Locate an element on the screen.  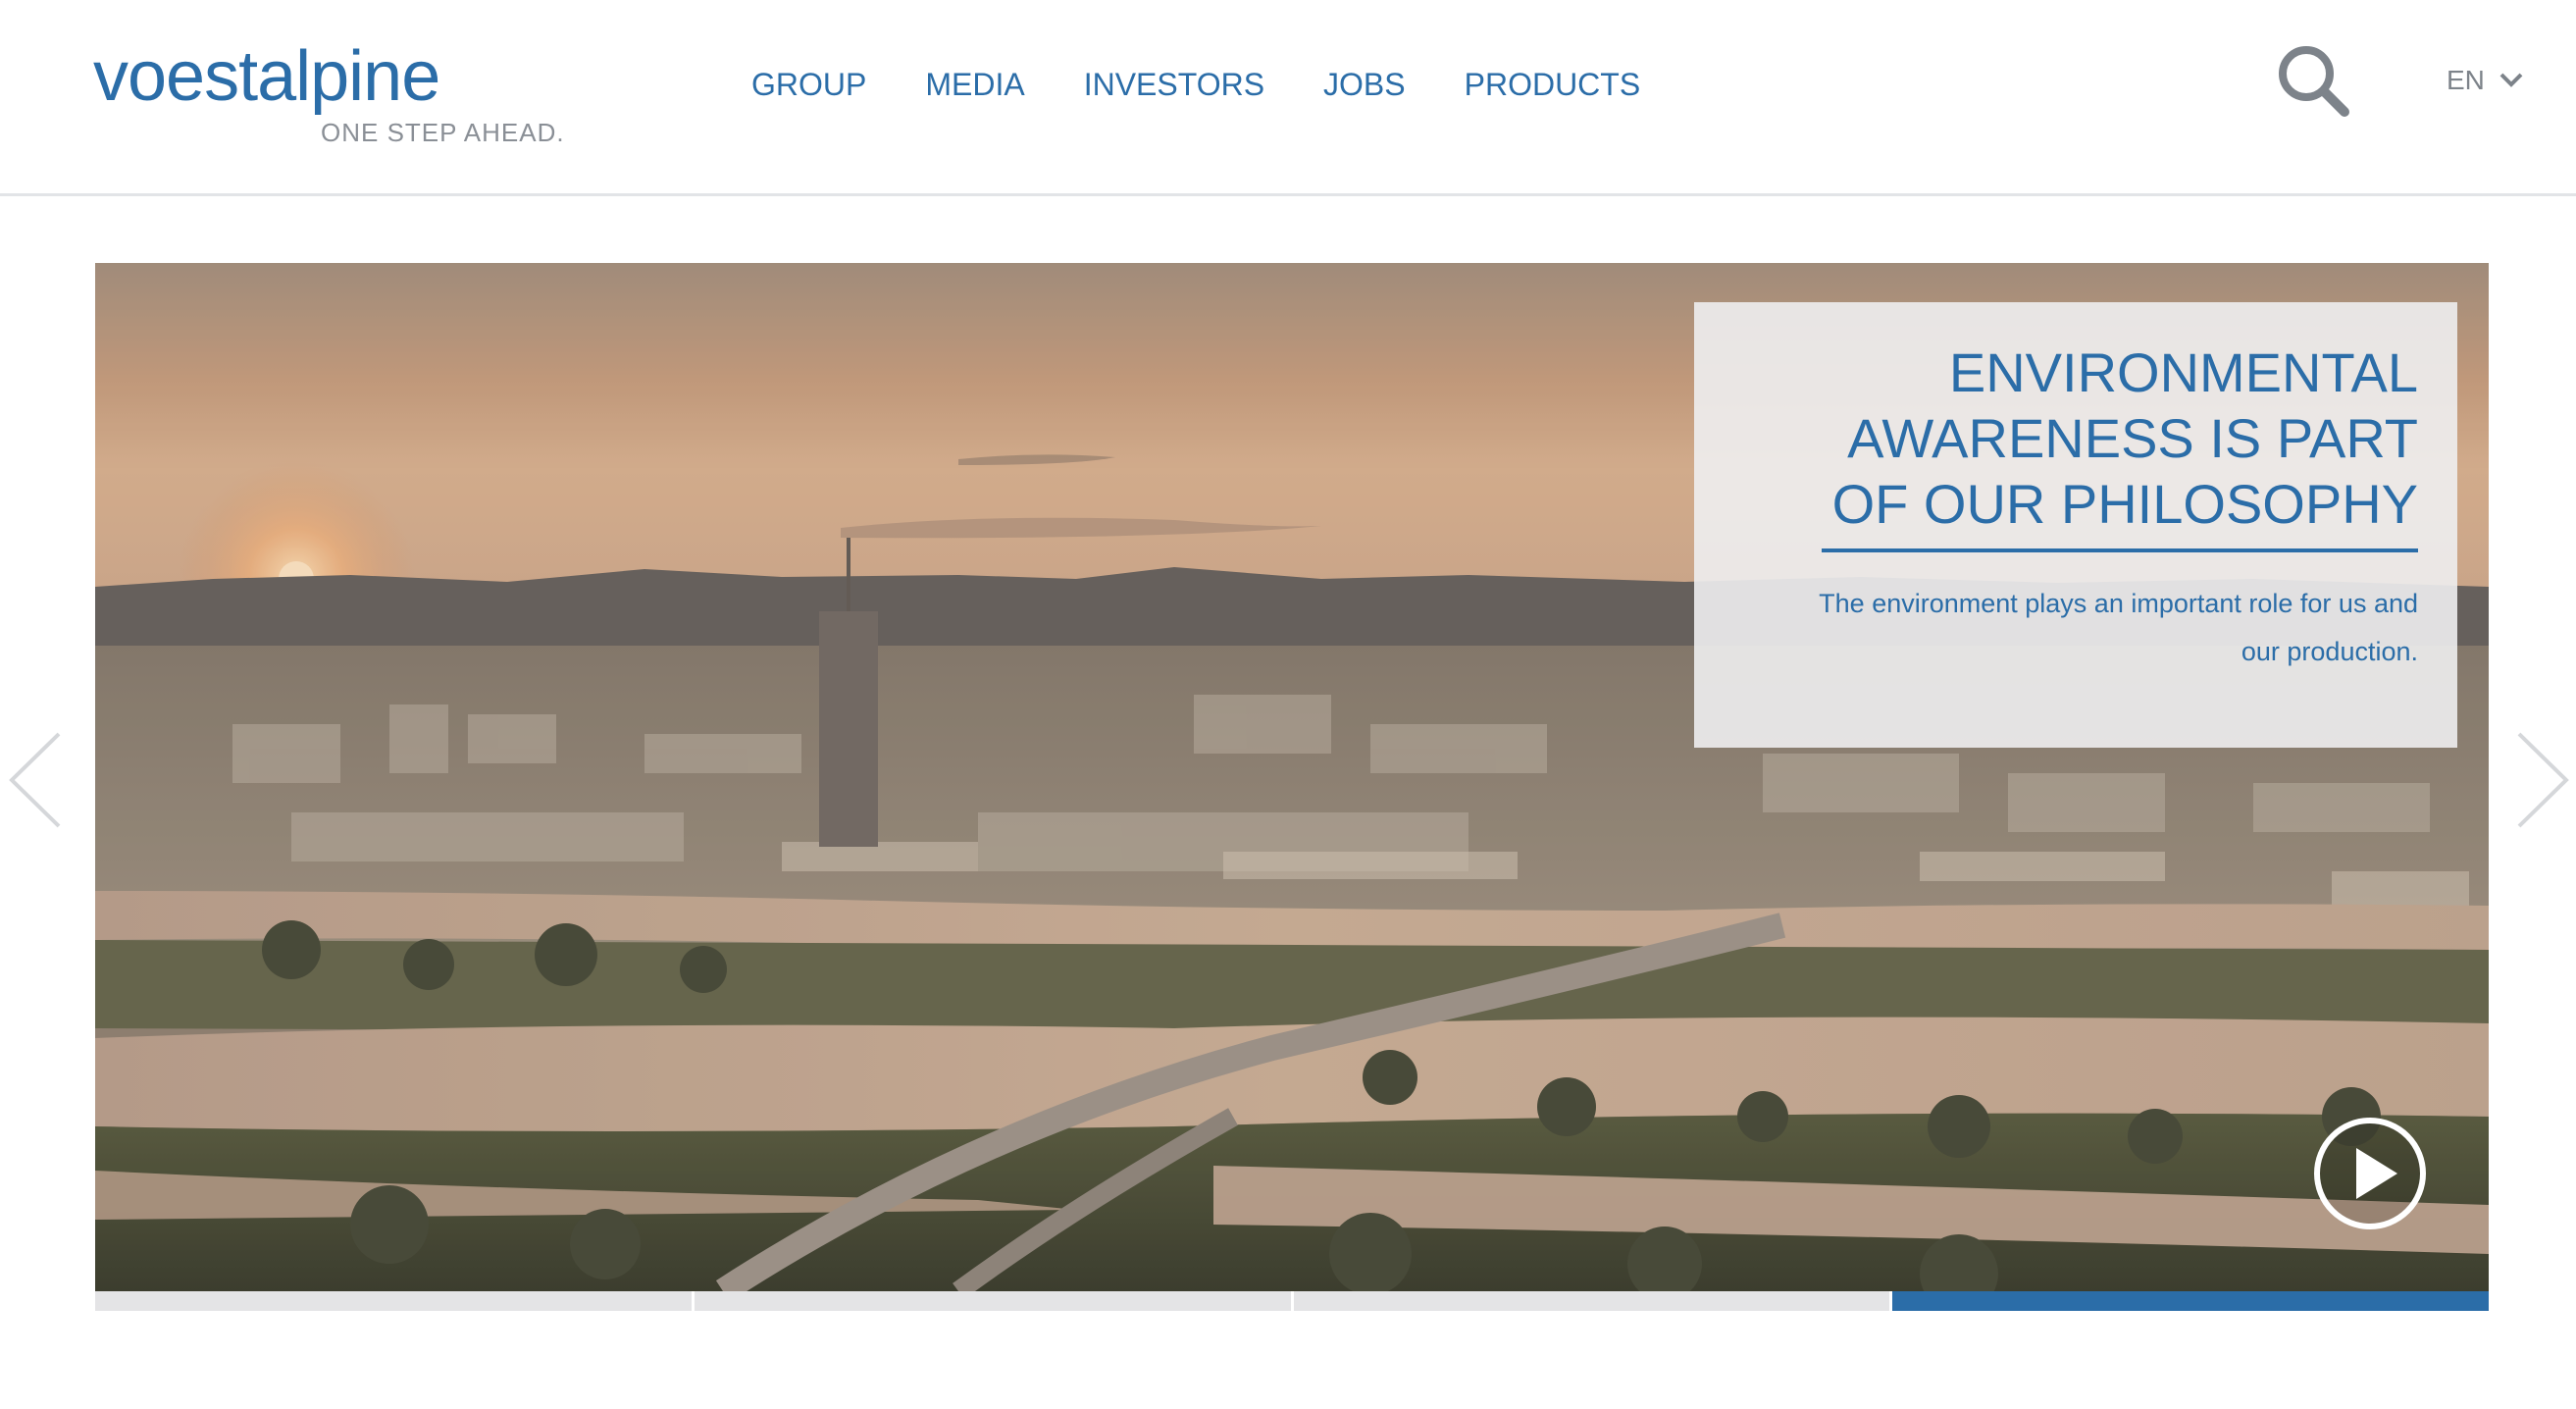
nav-item-jobs: JOBS is located at coordinates (1364, 84).